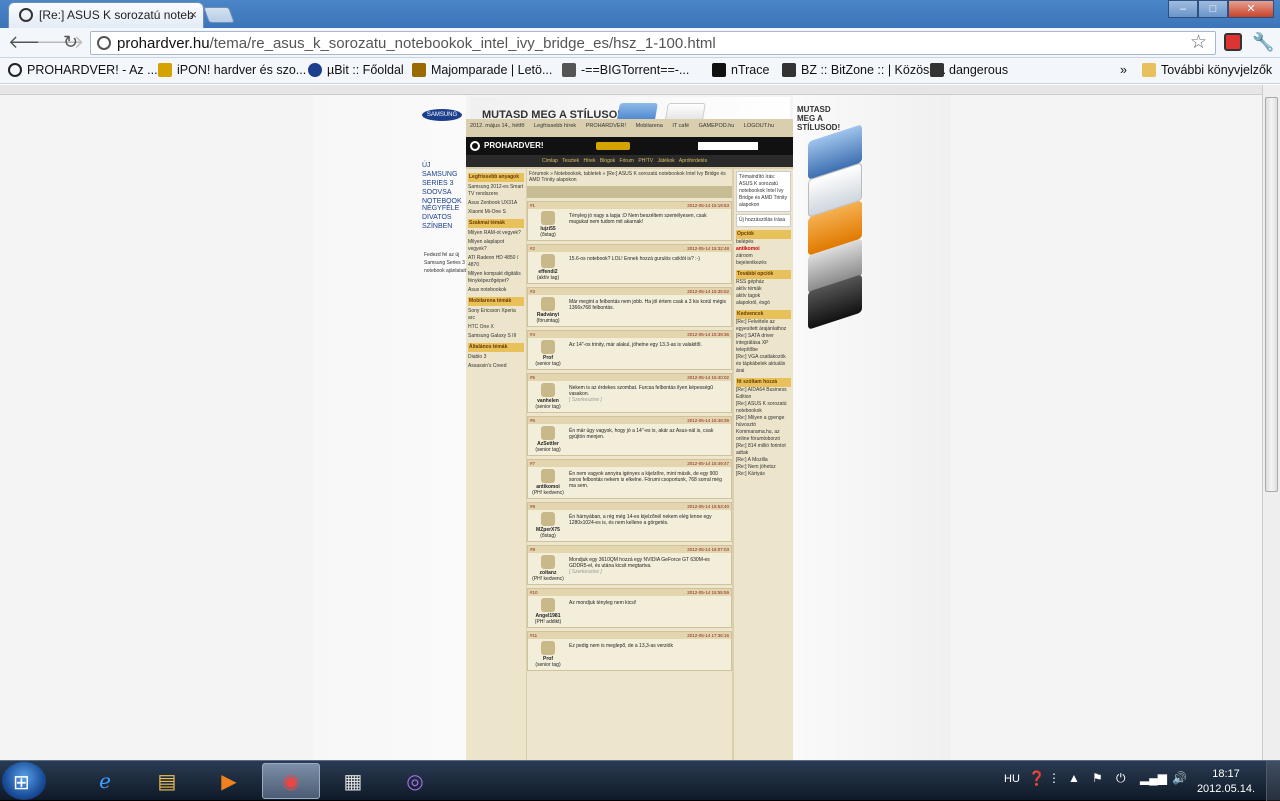 This screenshot has width=1280, height=801. What do you see at coordinates (291, 781) in the screenshot?
I see `chrome-icon: ◉` at bounding box center [291, 781].